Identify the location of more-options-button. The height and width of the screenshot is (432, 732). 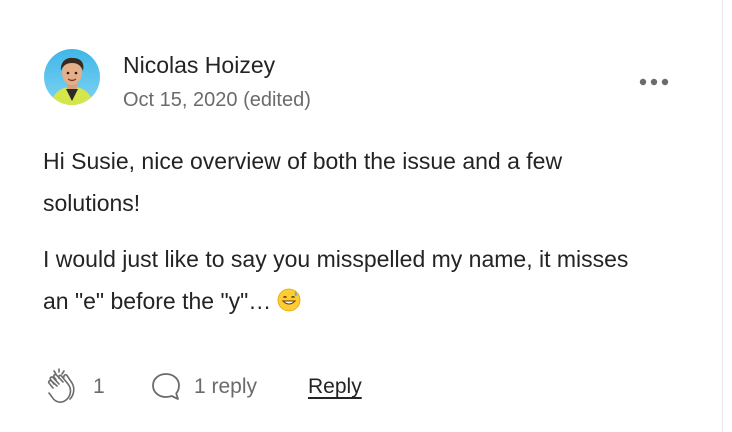
(654, 82).